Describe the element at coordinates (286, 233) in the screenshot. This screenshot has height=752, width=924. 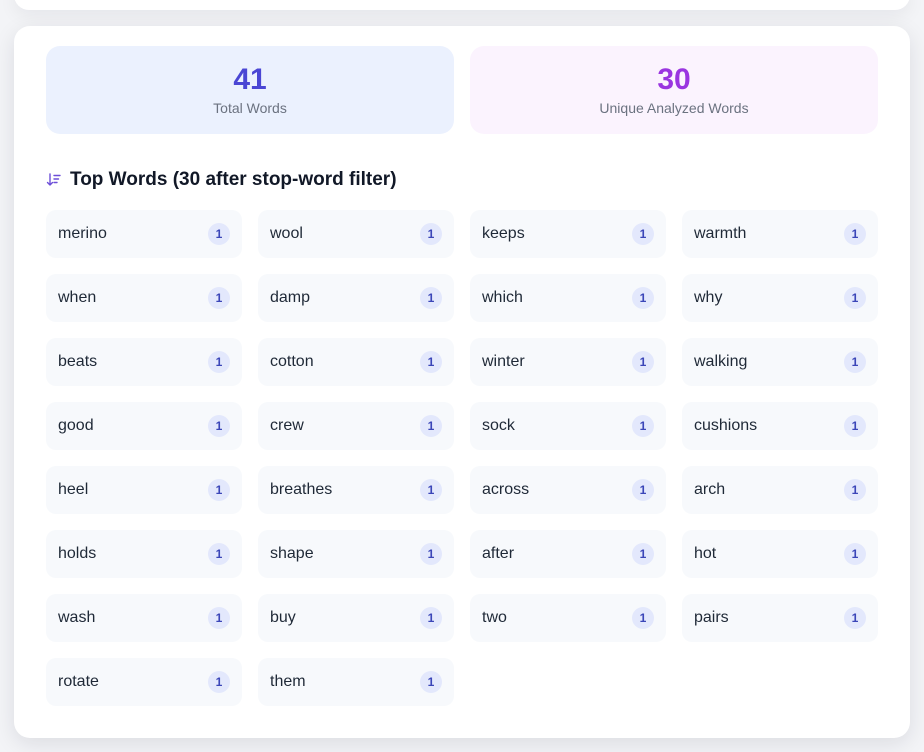
I see `word-text: wool` at that location.